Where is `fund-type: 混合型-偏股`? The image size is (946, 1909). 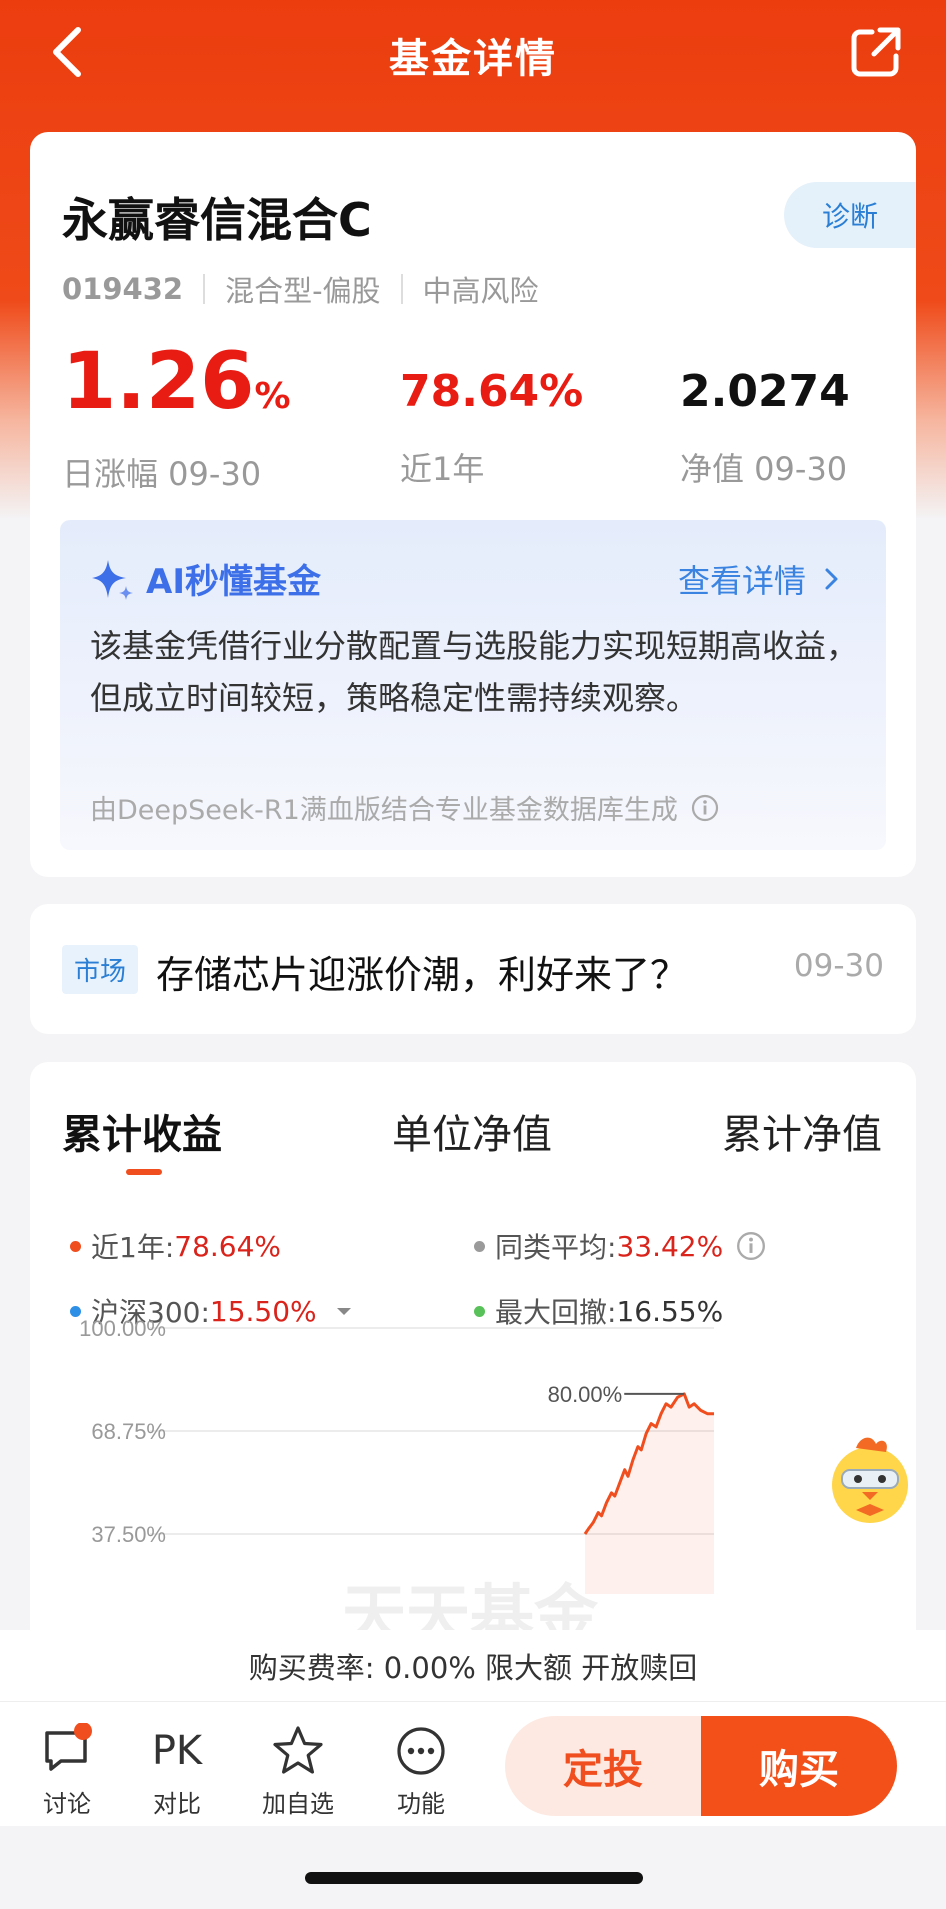
fund-type: 混合型-偏股 is located at coordinates (303, 291).